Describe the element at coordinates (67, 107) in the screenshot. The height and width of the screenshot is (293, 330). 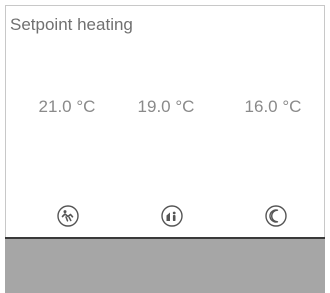
I see `comfort-setpoint-value: 21.0 °C` at that location.